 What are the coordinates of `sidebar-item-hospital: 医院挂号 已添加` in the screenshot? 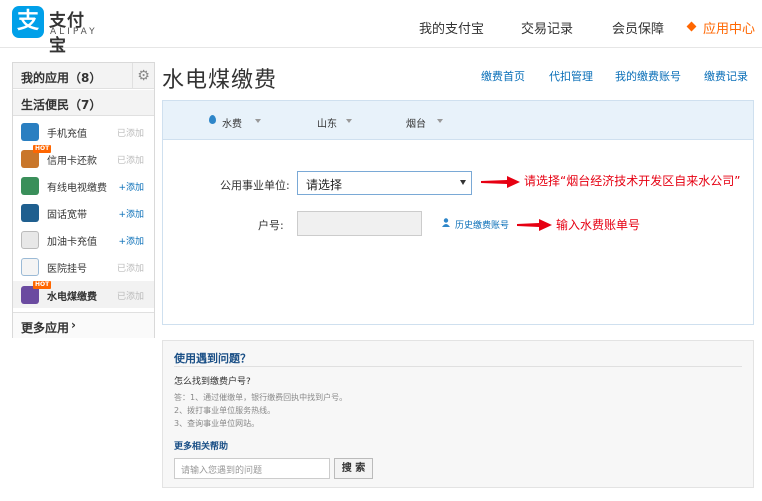 It's located at (83, 266).